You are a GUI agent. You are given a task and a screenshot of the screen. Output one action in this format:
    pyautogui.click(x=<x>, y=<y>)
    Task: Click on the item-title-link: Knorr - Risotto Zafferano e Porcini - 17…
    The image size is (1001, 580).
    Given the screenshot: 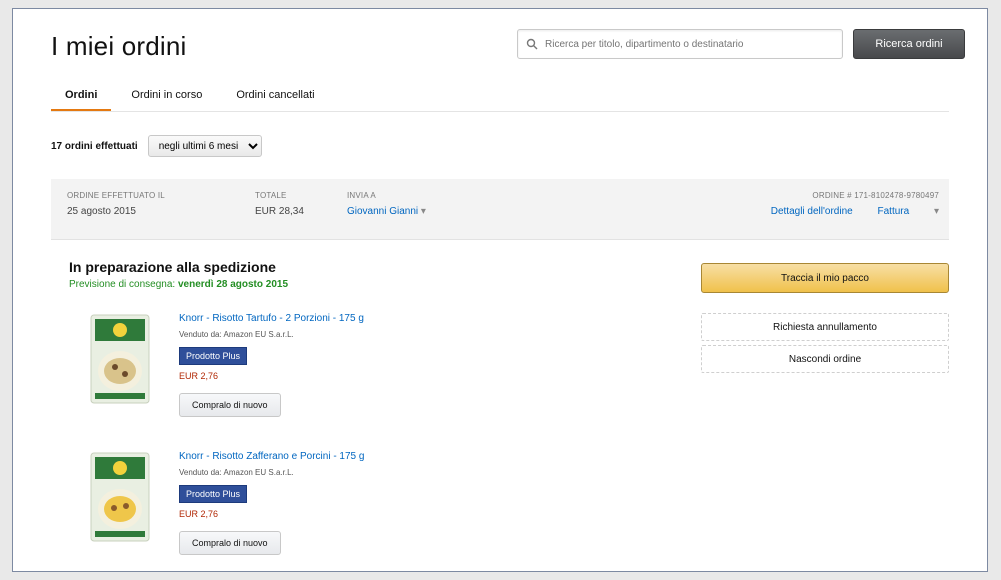 What is the action you would take?
    pyautogui.click(x=271, y=456)
    